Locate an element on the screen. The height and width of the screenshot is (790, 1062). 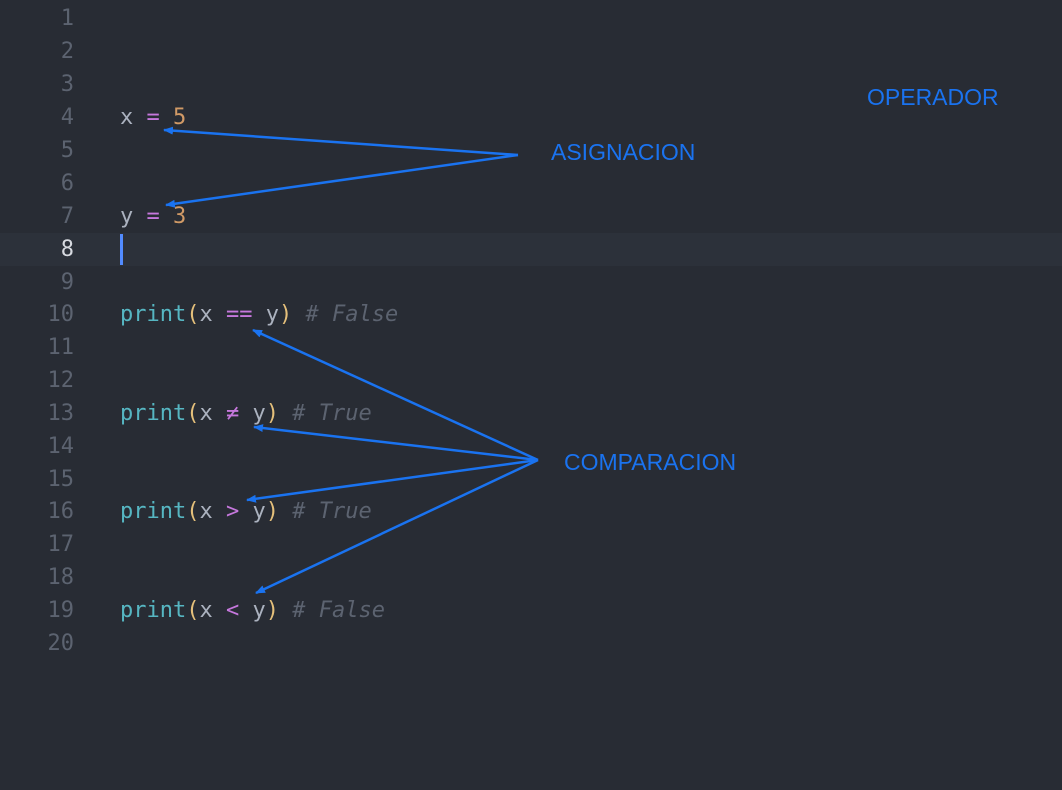
code-line: 13 print(x ≠ y) # True is located at coordinates (531, 413).